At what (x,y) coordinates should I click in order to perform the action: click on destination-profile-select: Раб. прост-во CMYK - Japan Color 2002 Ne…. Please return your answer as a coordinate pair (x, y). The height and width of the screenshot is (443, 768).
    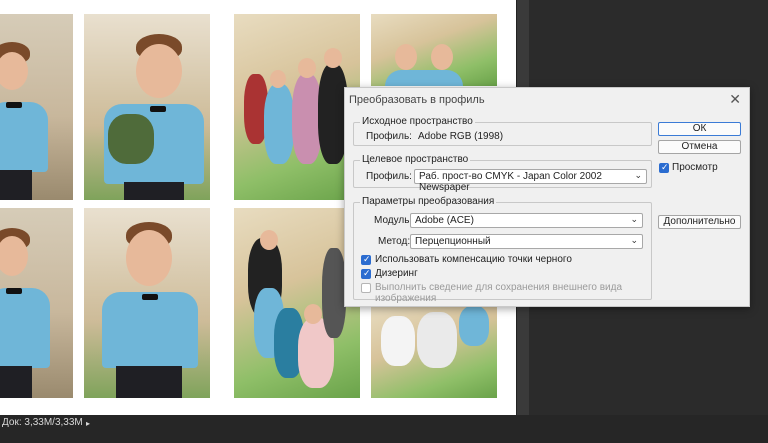
    Looking at the image, I should click on (530, 181).